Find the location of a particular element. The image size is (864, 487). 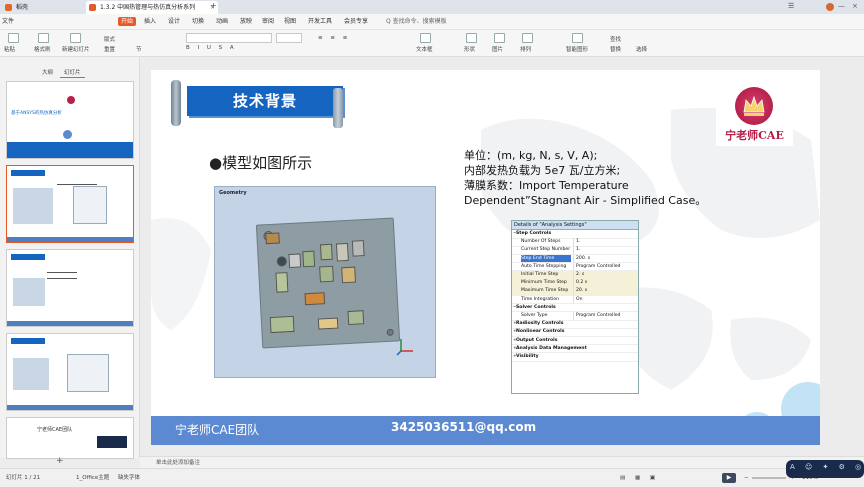

thumb-geometry is located at coordinates (29, 292).